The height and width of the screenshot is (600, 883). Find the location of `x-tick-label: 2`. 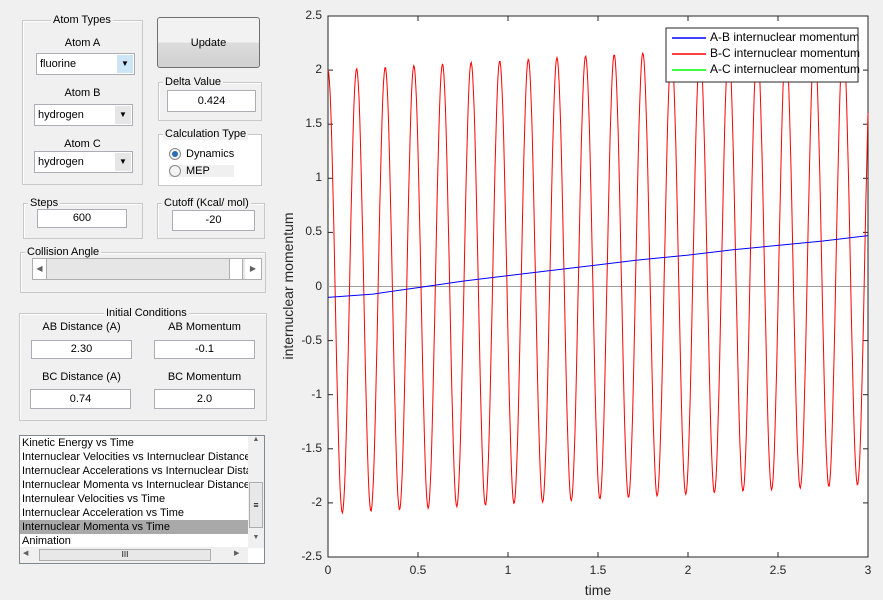

x-tick-label: 2 is located at coordinates (688, 570).